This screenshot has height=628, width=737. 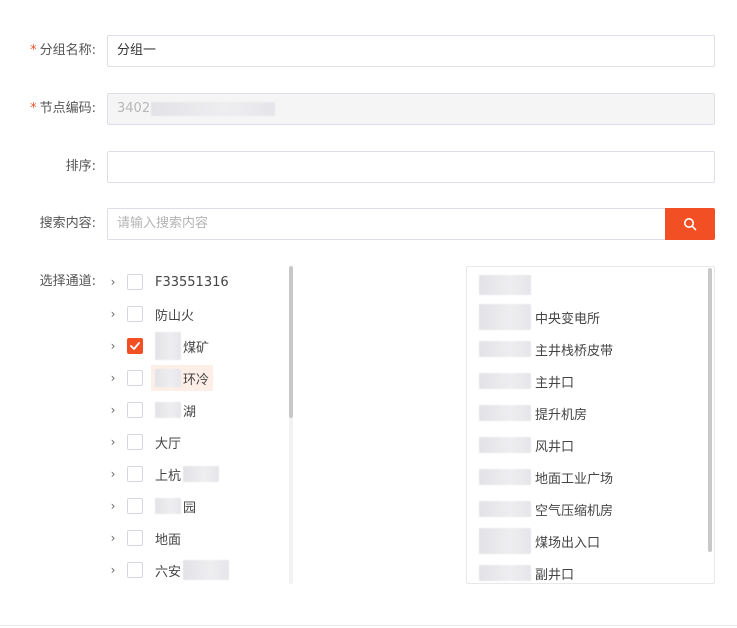 I want to click on list-item-label: 煤场出入口, so click(x=568, y=543).